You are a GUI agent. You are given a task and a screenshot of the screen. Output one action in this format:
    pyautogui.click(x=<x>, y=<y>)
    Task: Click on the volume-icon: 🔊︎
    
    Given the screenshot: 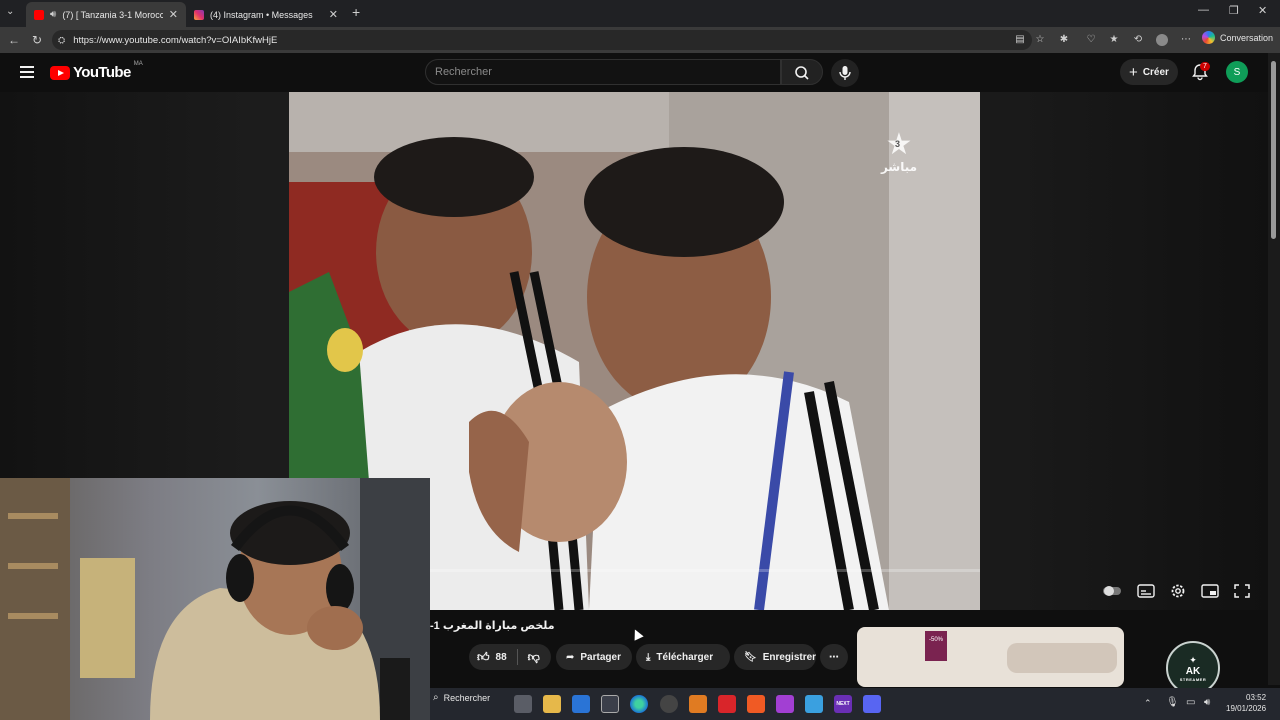 What is the action you would take?
    pyautogui.click(x=1207, y=702)
    